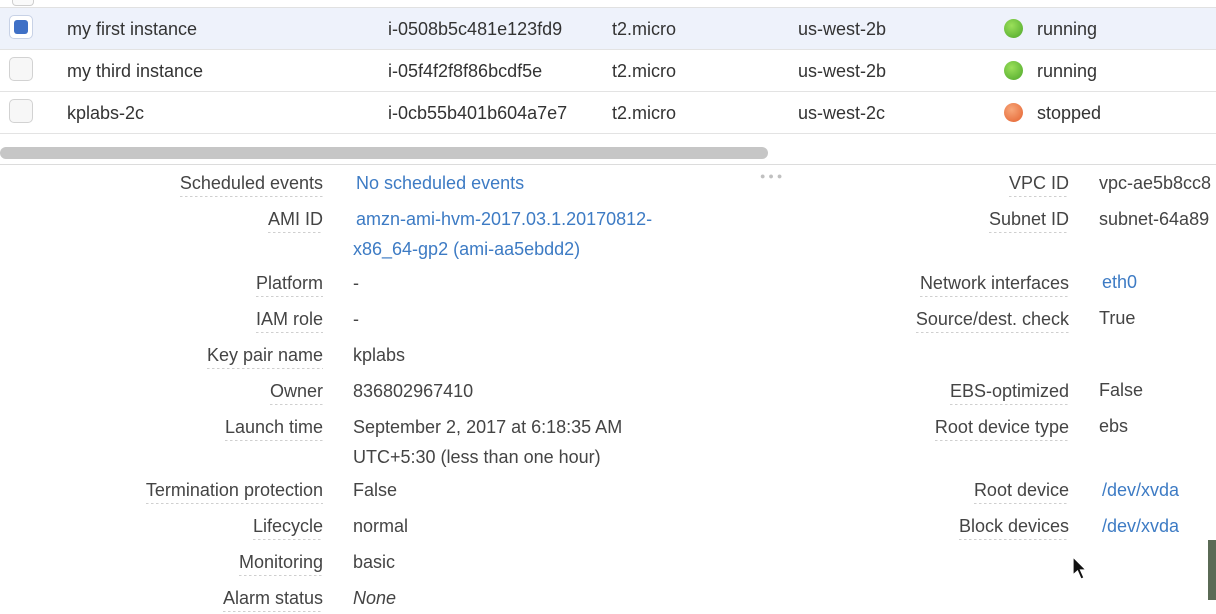 This screenshot has width=1216, height=614. I want to click on detail-label: Root device, so click(1021, 492).